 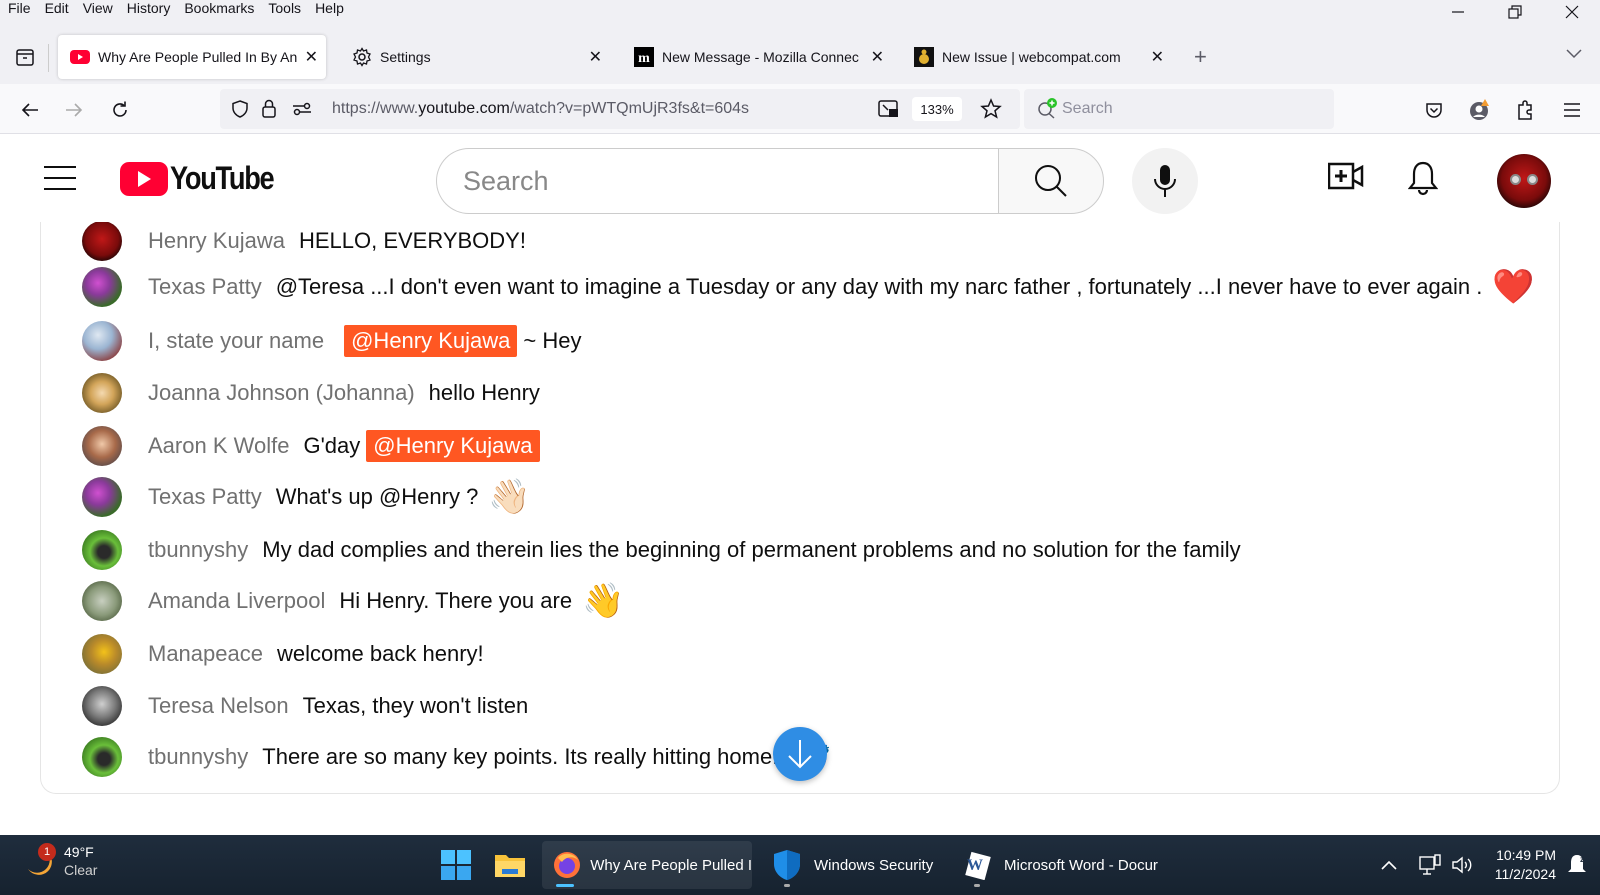 What do you see at coordinates (1577, 865) in the screenshot?
I see `notification-bell-icon: z` at bounding box center [1577, 865].